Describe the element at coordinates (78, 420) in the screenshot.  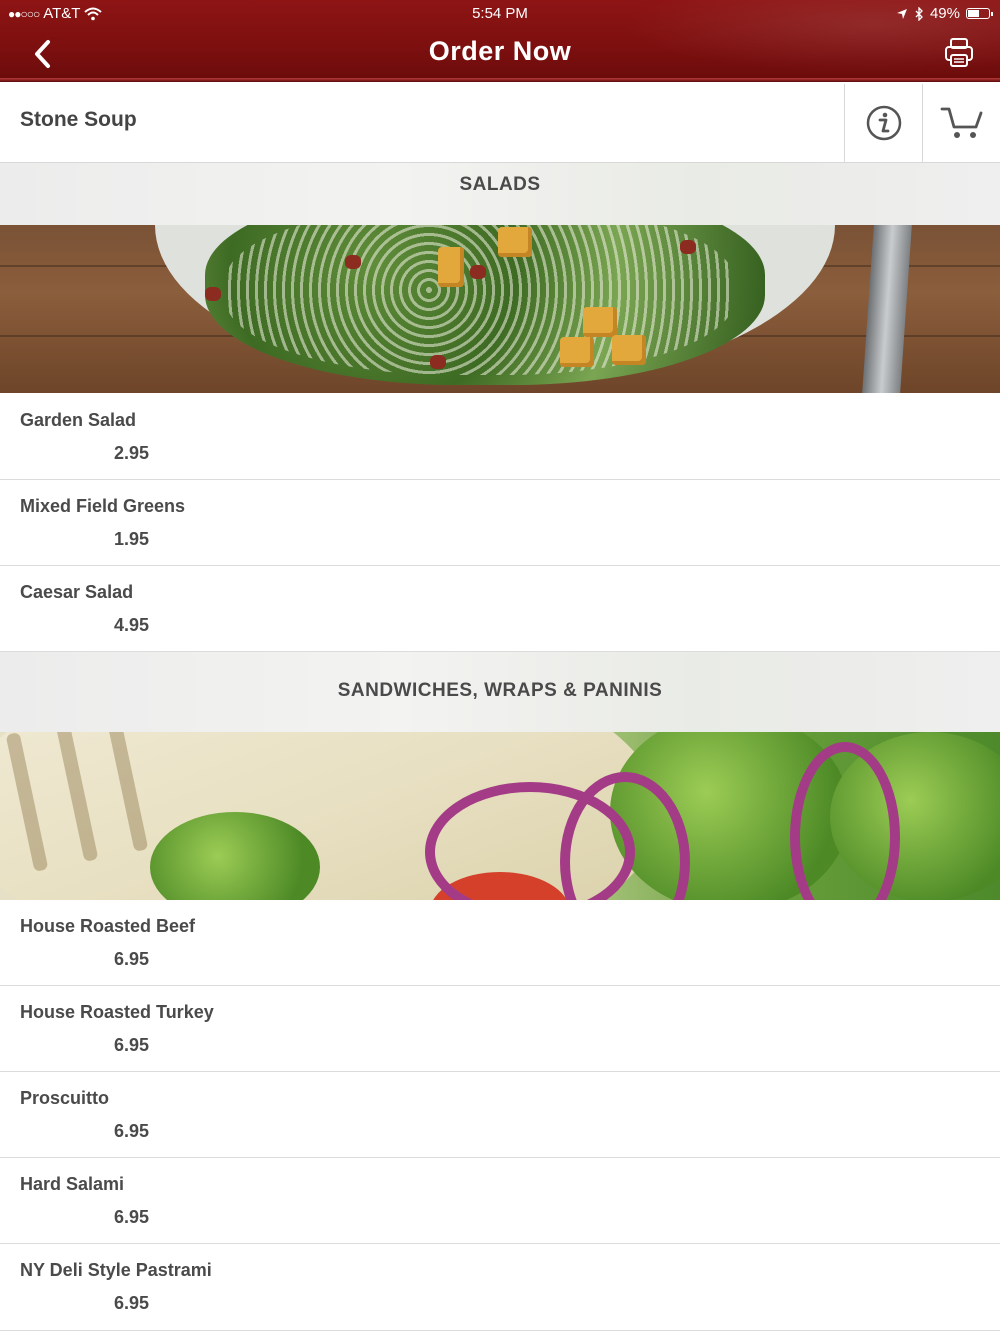
I see `item-name: Garden Salad` at that location.